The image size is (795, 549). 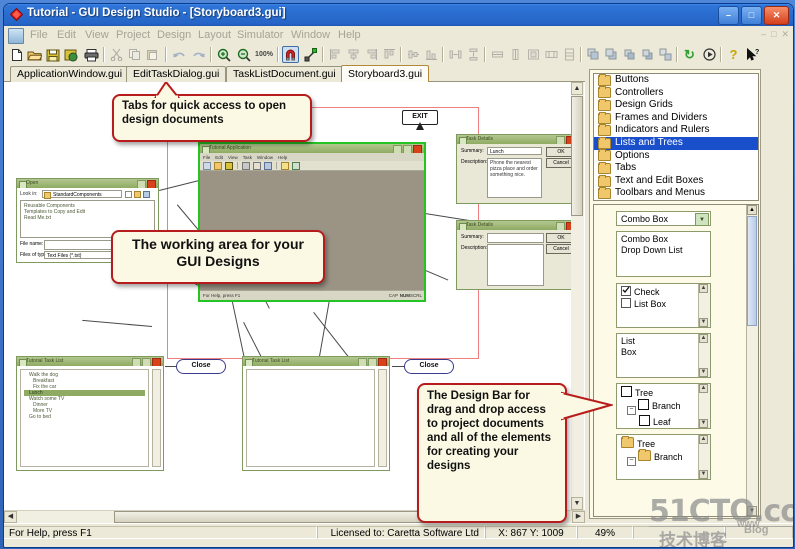 I want to click on canvas-vertical-scrollbar: ▲ ▼, so click(x=577, y=296).